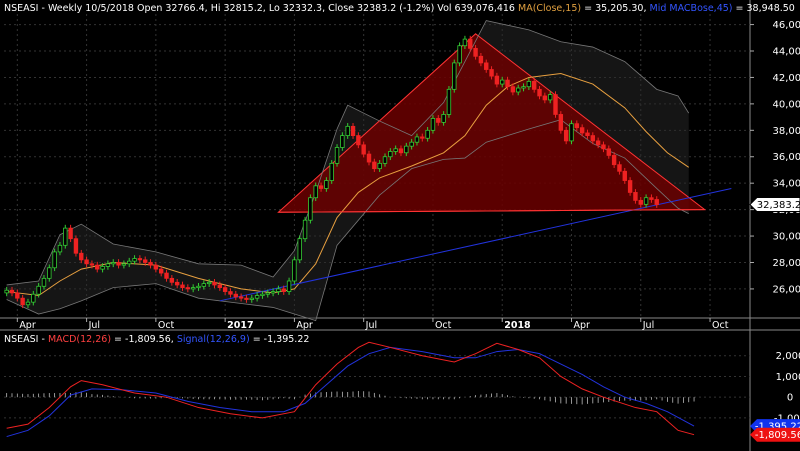 Image resolution: width=800 pixels, height=451 pixels. I want to click on header-segment: = 38,948.50, so click(764, 8).